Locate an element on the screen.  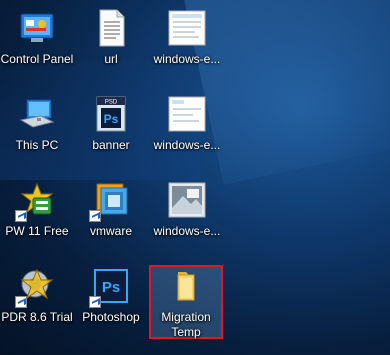
photoshop-app-icon: Ps is located at coordinates (110, 287).